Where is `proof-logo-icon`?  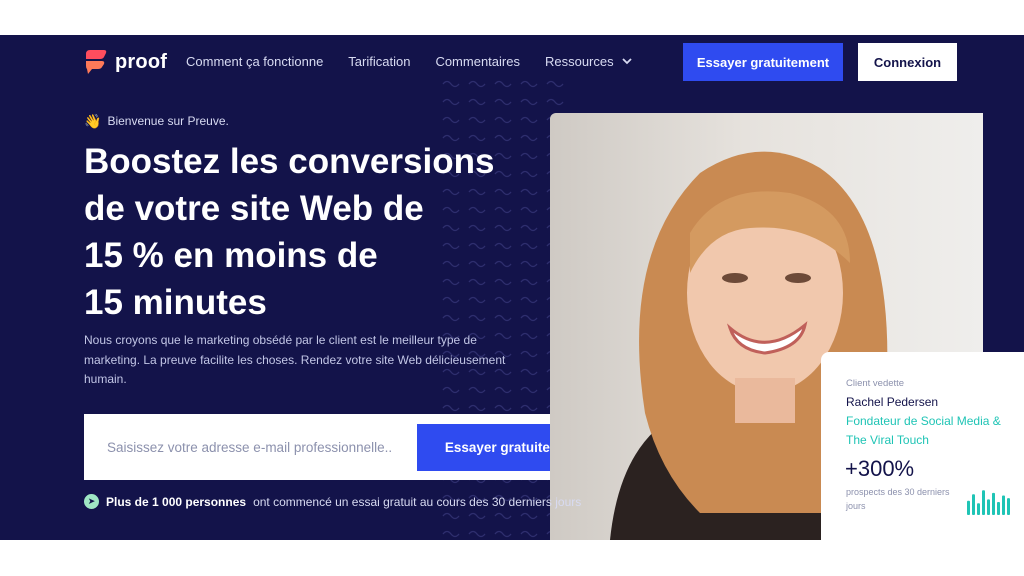
proof-logo-icon is located at coordinates (96, 62).